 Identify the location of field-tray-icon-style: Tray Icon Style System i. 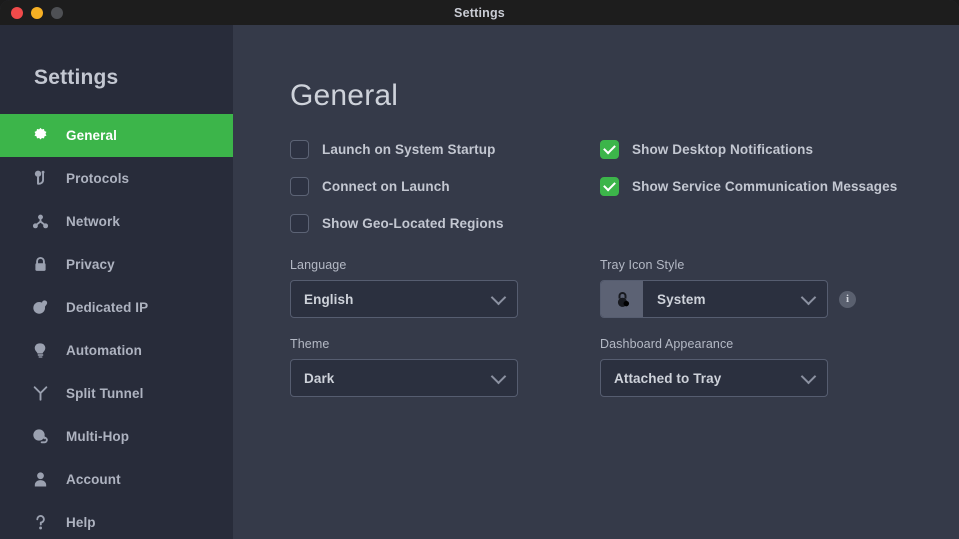
(728, 288).